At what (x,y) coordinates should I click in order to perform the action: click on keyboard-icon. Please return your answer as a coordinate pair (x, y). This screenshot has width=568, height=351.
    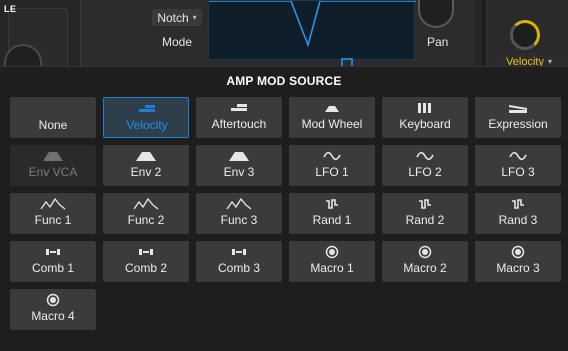
    Looking at the image, I should click on (425, 108).